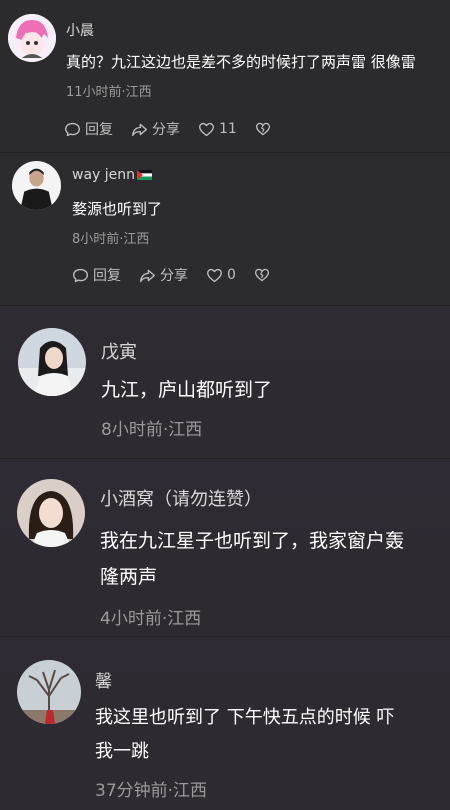 The width and height of the screenshot is (450, 810). I want to click on comment-author: way jenn, so click(112, 175).